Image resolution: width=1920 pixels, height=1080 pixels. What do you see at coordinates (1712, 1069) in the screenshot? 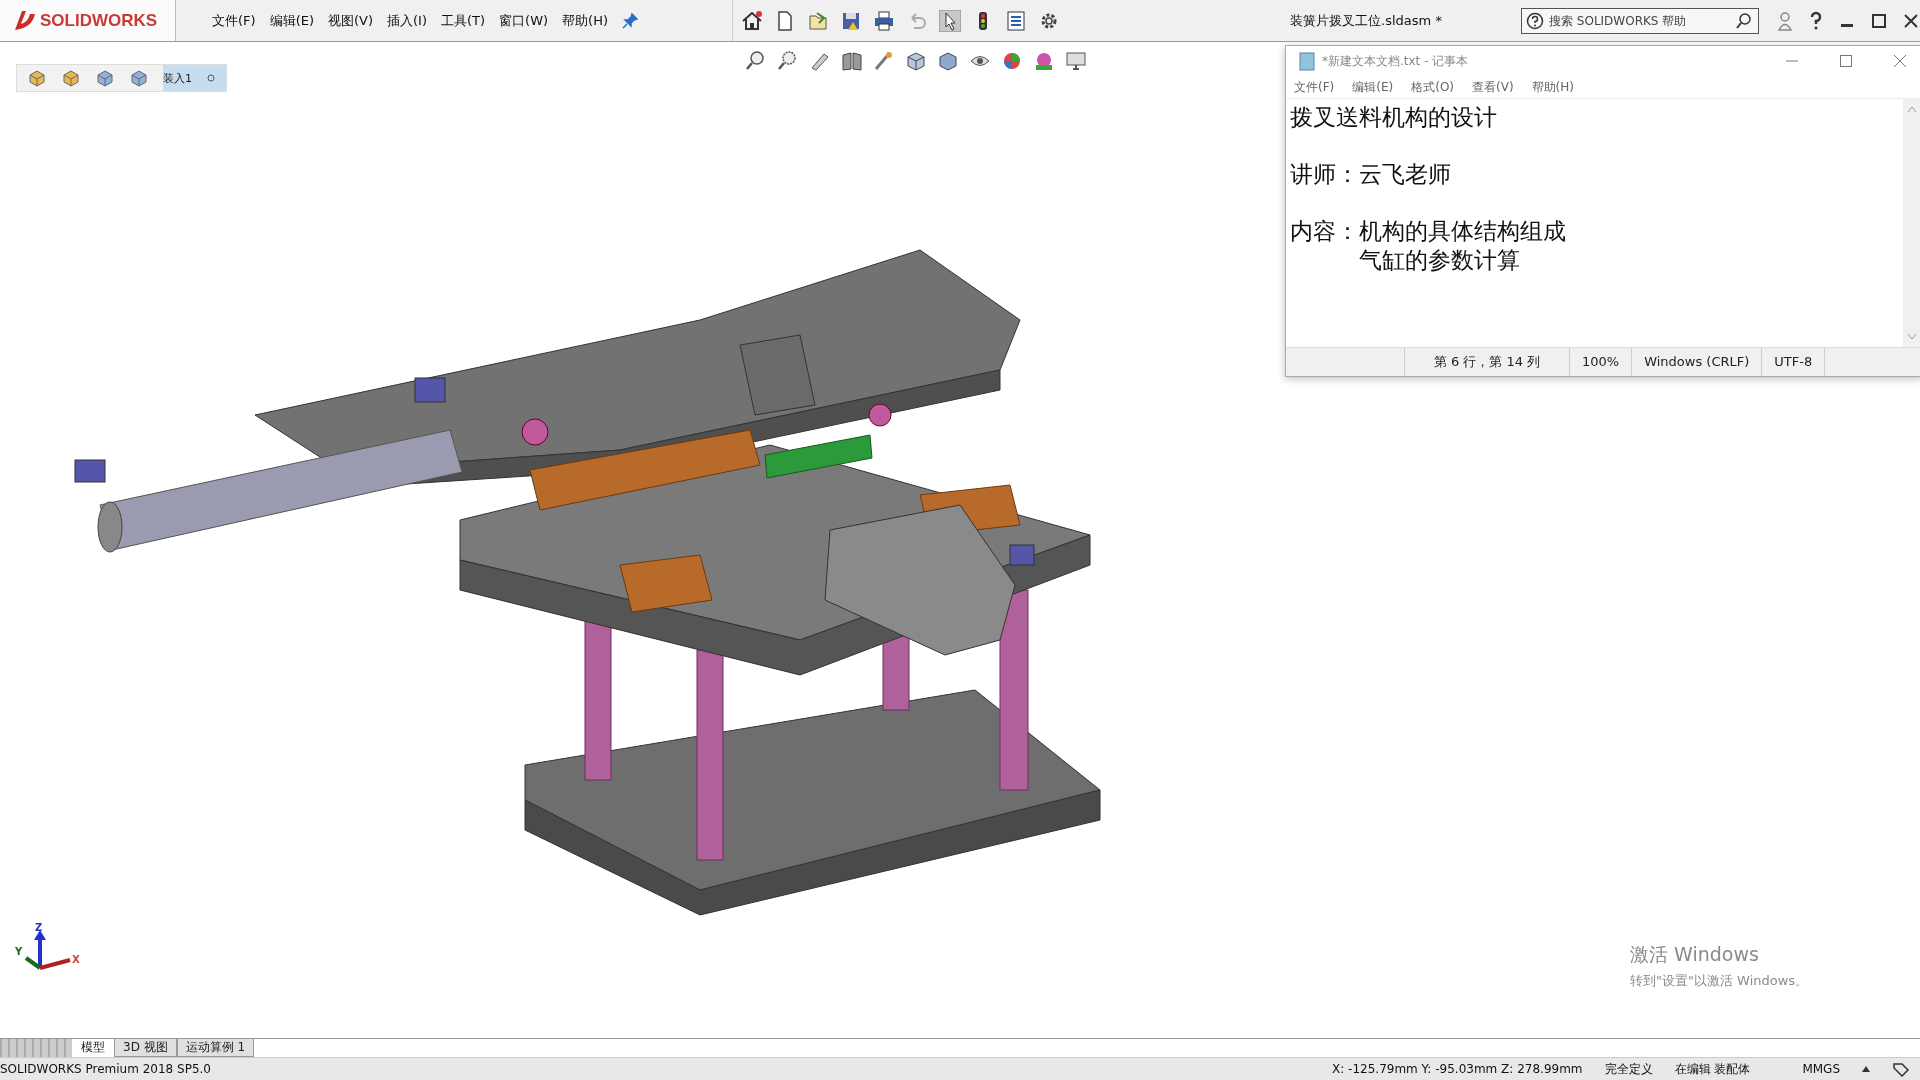
I see `status-text: 在编辑 装配体` at bounding box center [1712, 1069].